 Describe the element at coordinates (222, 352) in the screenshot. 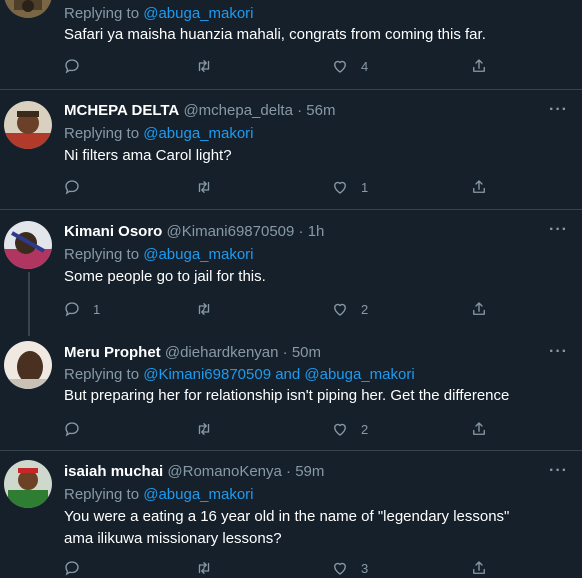

I see `username: @diehardkenyan` at that location.